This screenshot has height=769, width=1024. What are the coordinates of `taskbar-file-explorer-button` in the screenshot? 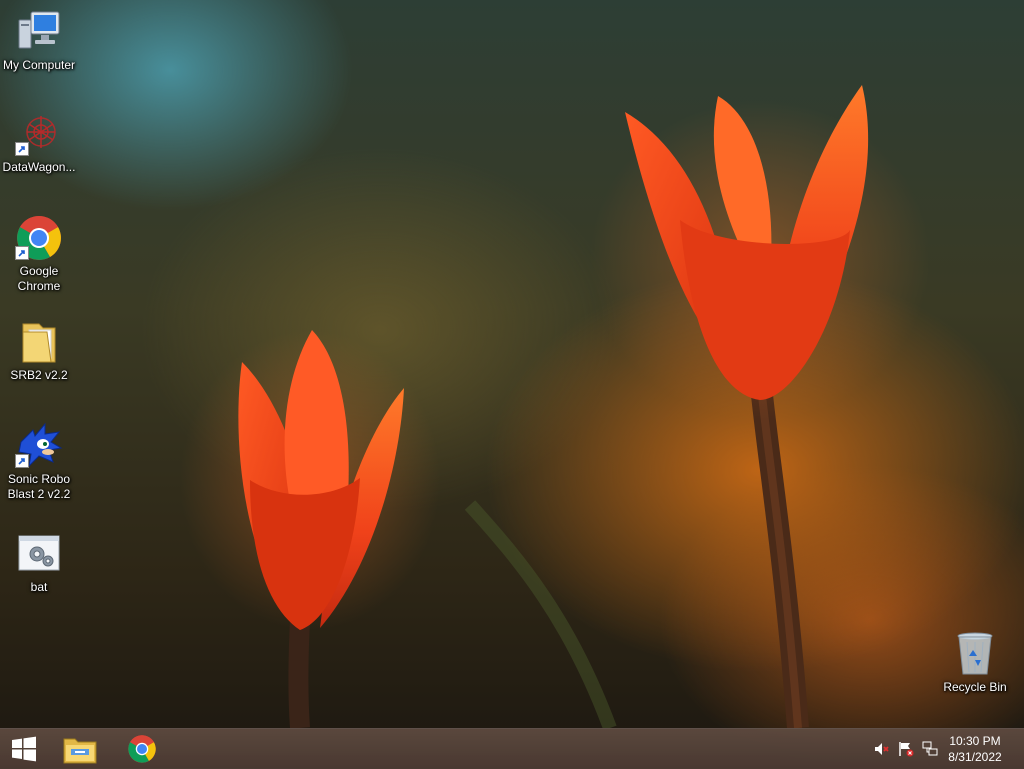 It's located at (80, 749).